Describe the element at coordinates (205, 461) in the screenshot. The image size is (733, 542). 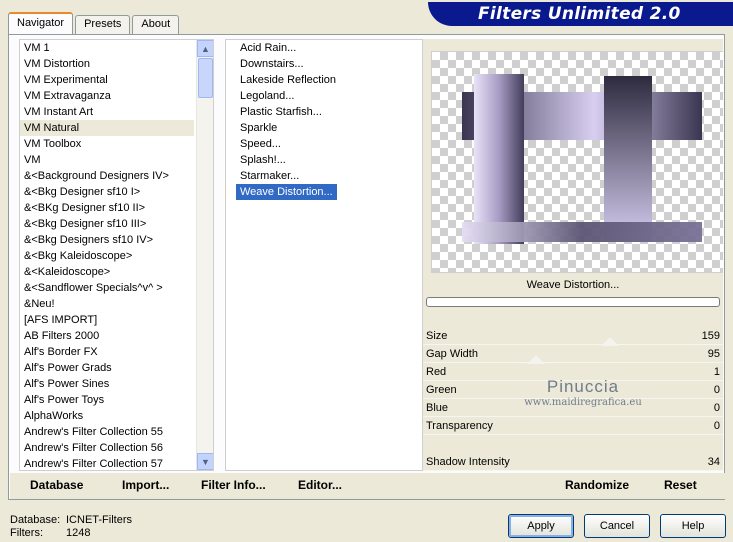
I see `scroll-down-icon: ▼` at that location.